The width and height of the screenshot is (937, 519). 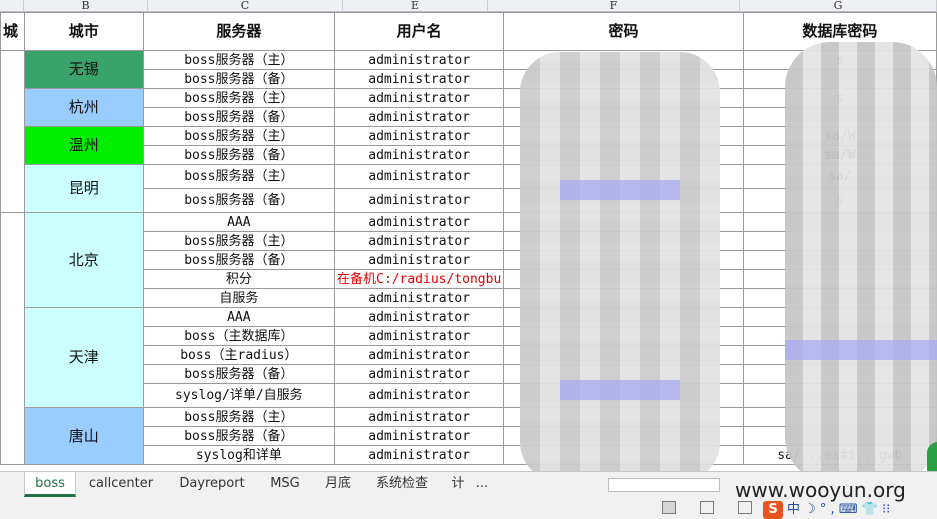 What do you see at coordinates (419, 31) in the screenshot?
I see `header-username: 用户名` at bounding box center [419, 31].